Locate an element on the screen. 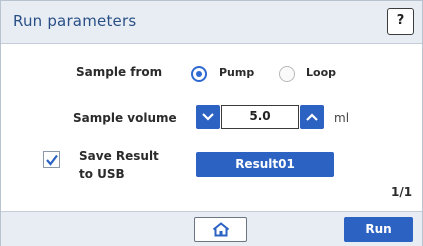  home-button is located at coordinates (220, 229).